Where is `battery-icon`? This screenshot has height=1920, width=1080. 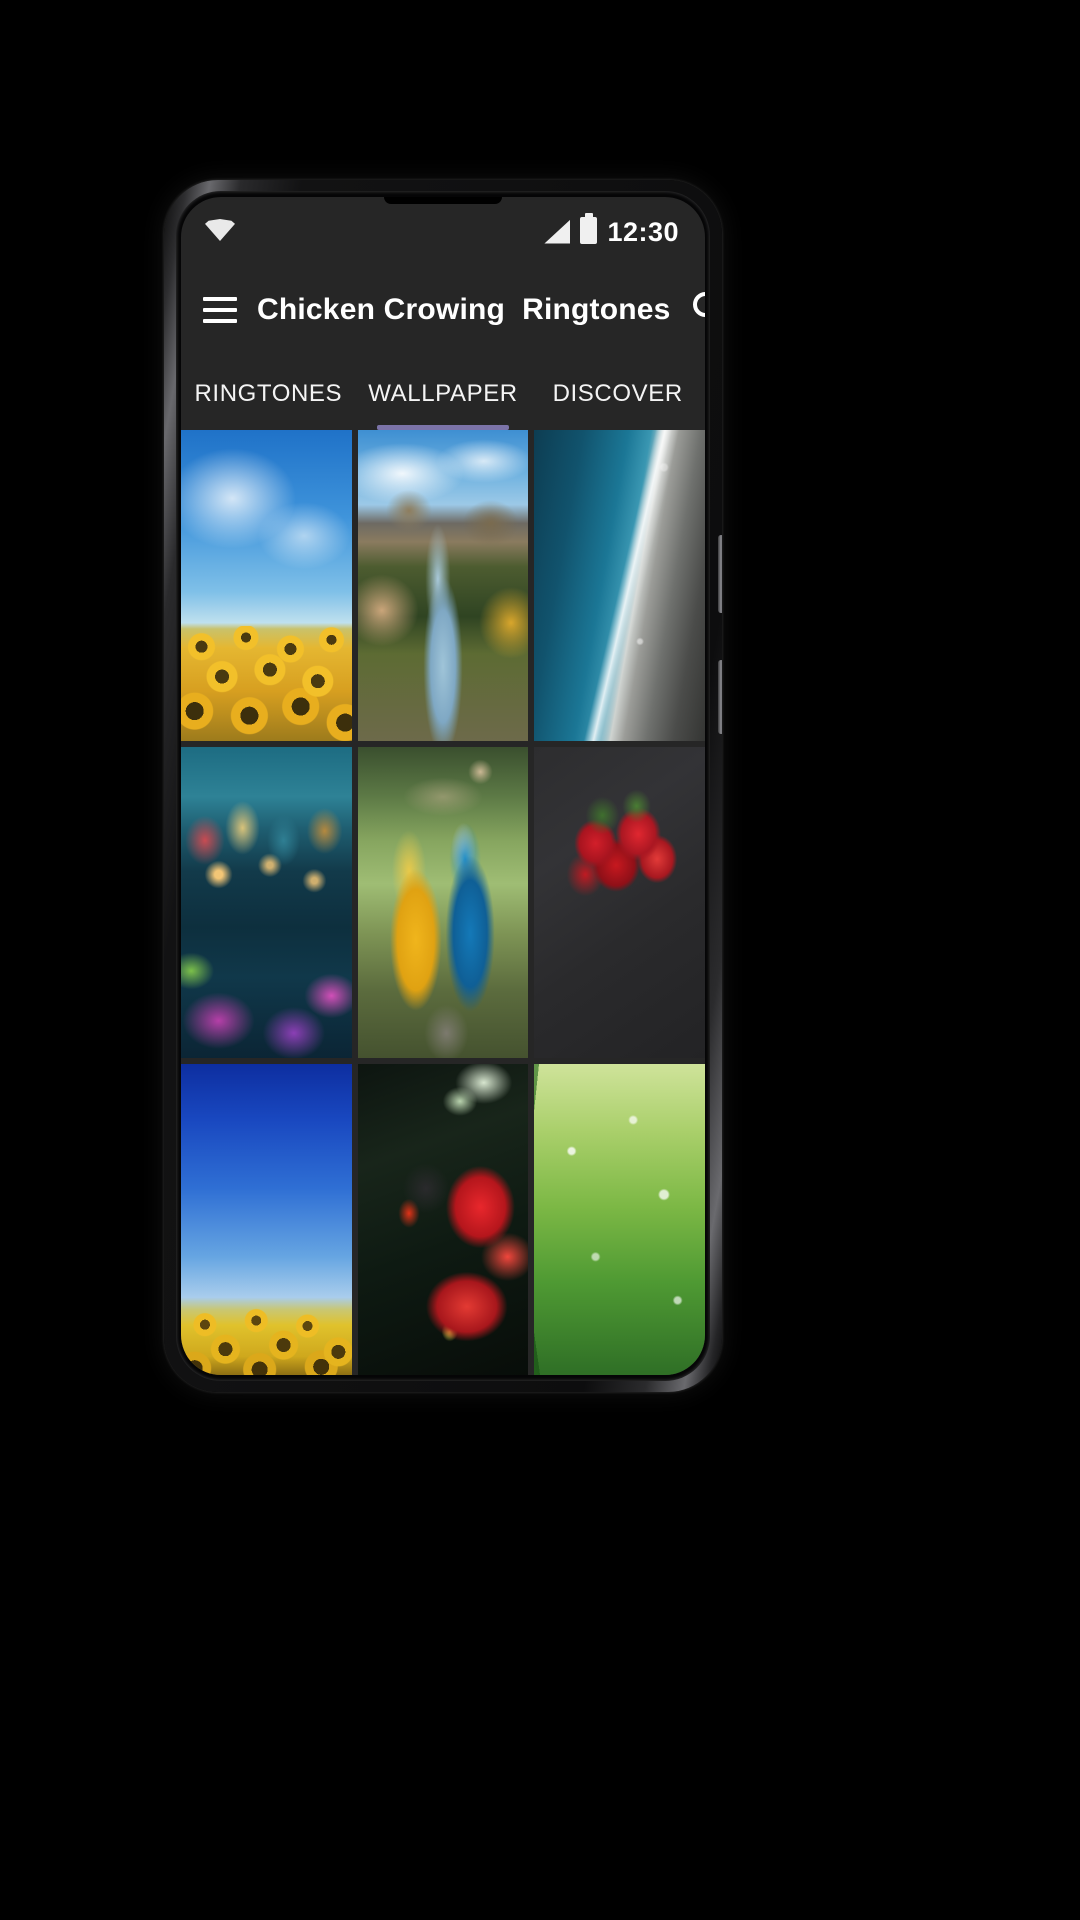
battery-icon is located at coordinates (589, 230).